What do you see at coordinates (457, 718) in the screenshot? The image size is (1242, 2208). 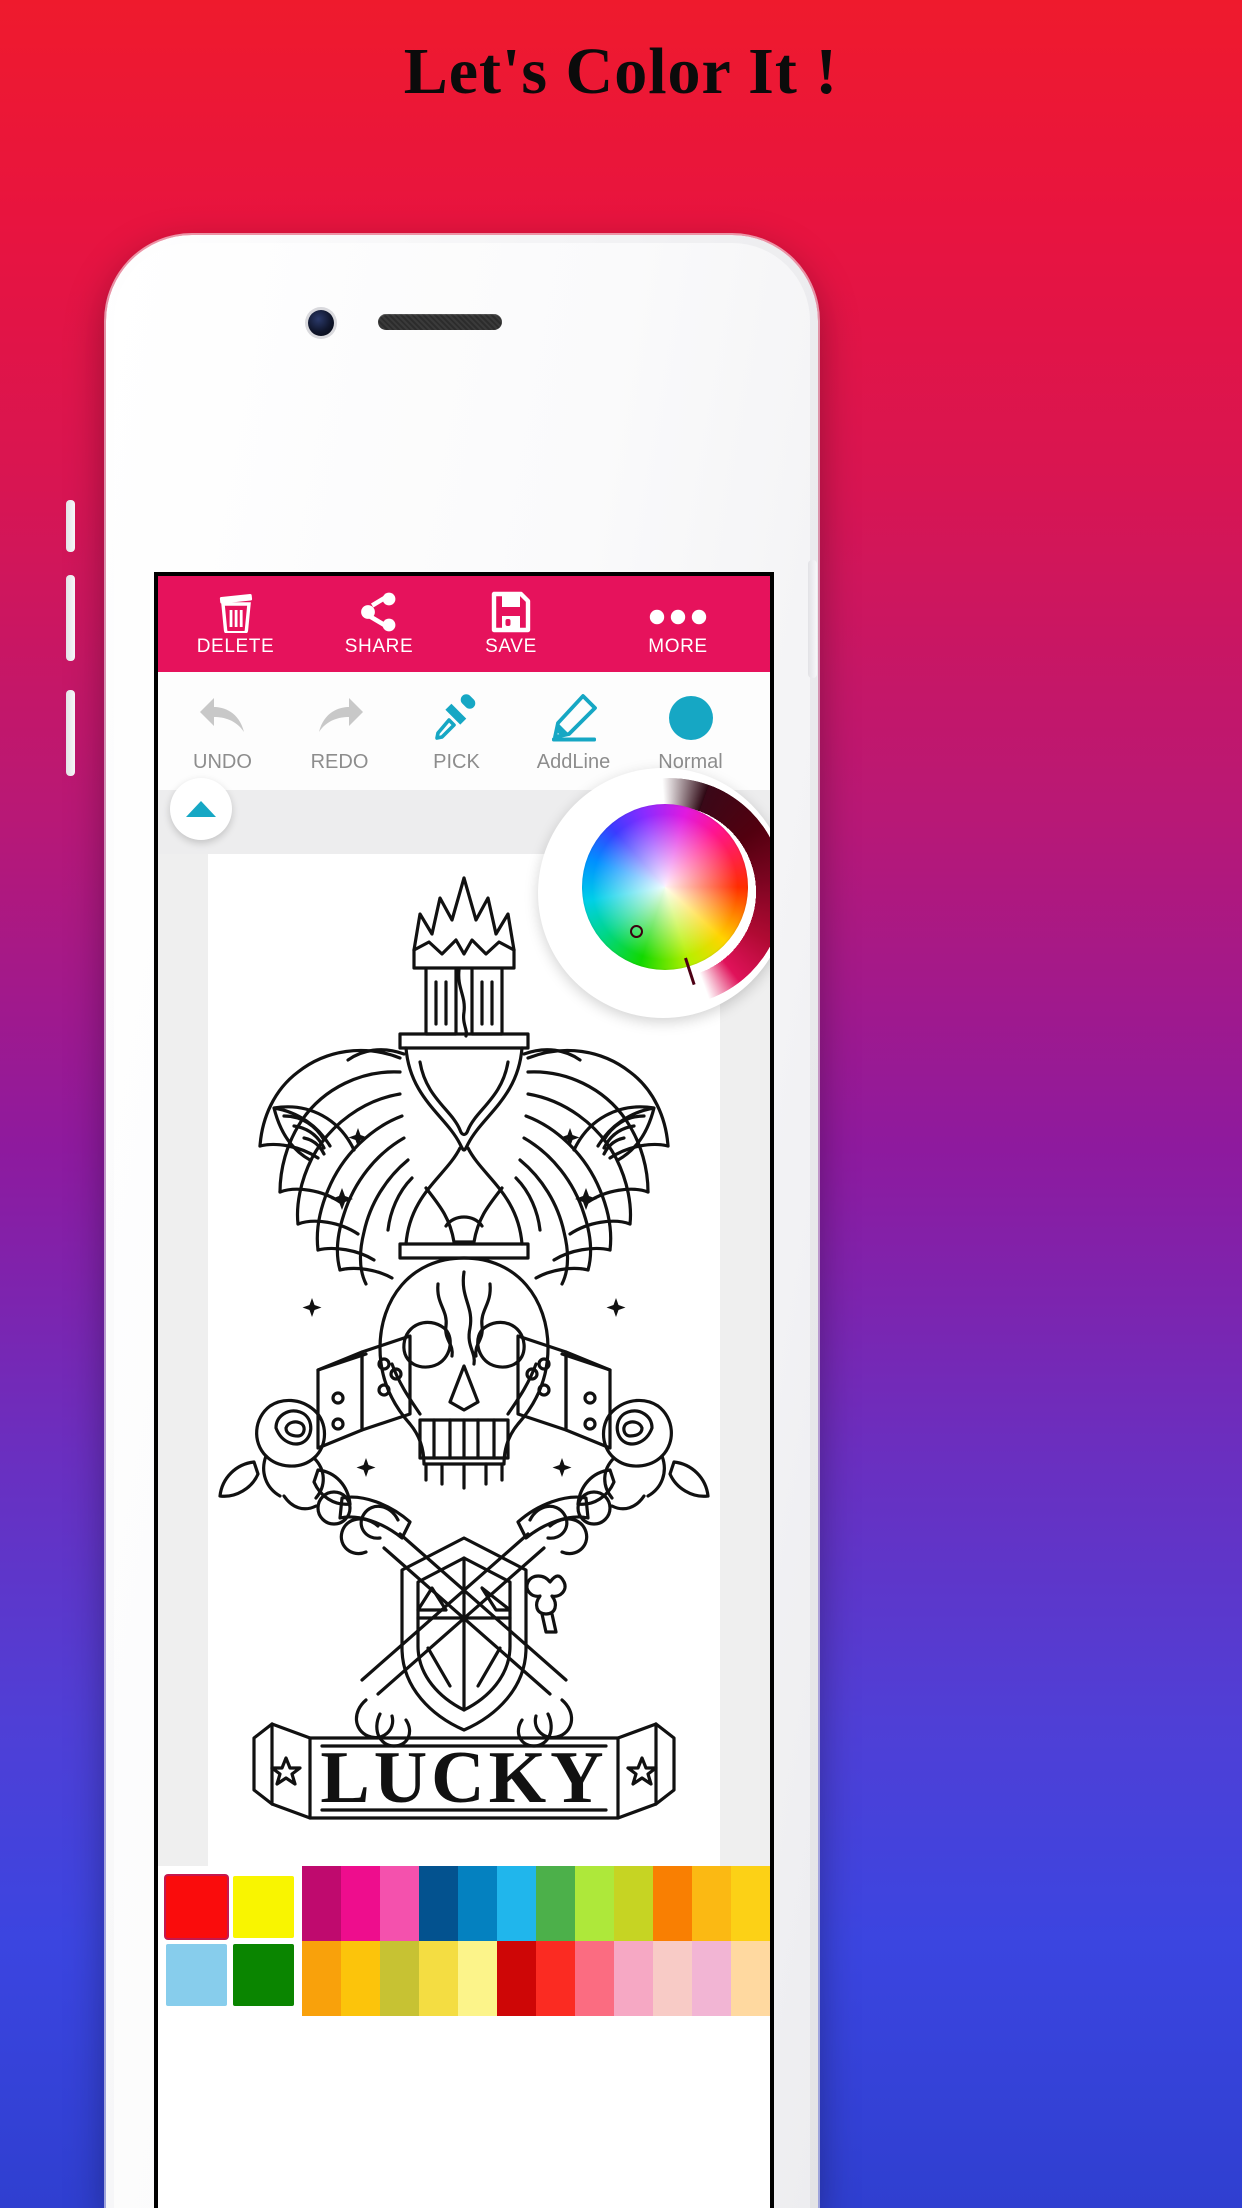 I see `eyedropper-icon` at bounding box center [457, 718].